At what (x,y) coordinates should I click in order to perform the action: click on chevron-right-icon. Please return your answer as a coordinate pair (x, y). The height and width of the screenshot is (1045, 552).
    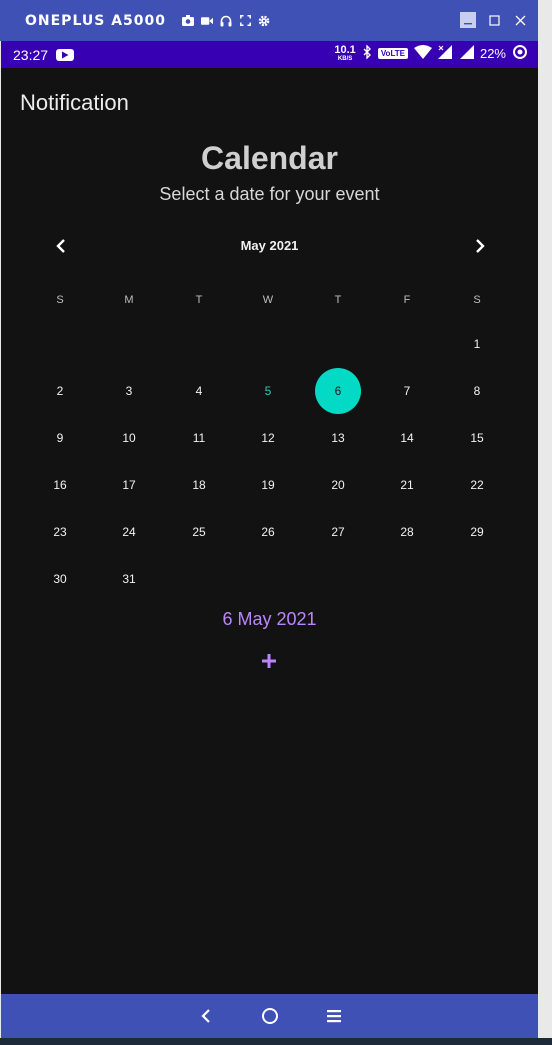
    Looking at the image, I should click on (480, 246).